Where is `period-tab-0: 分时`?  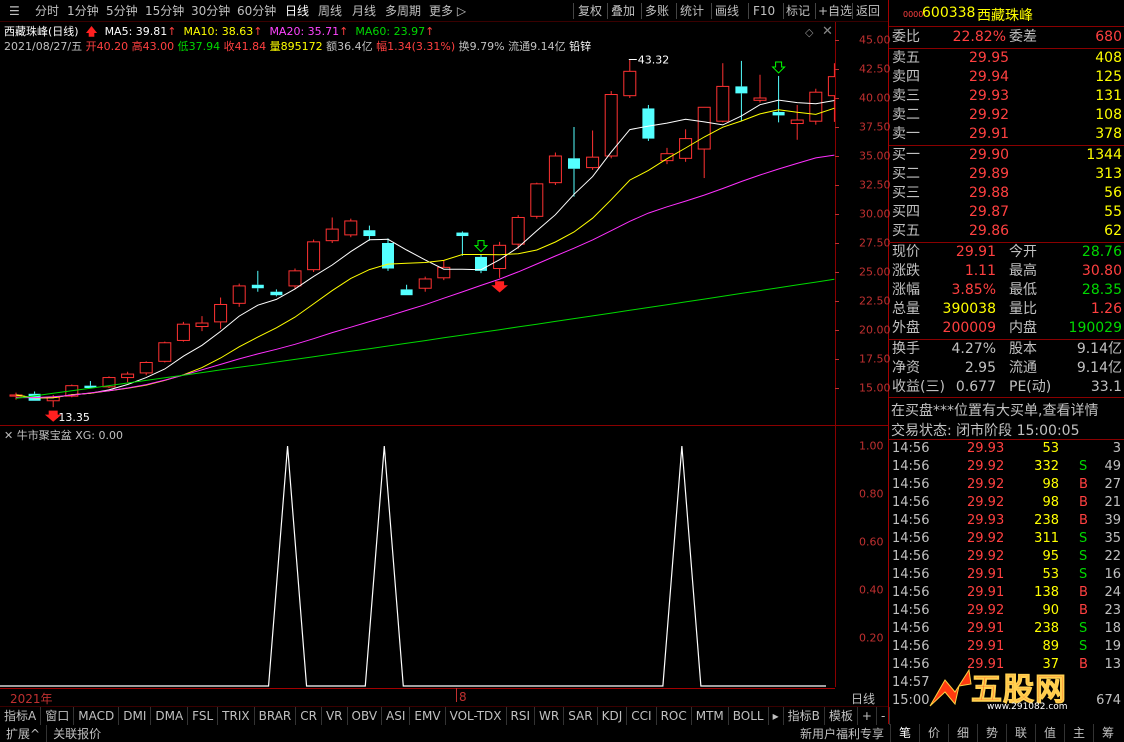 period-tab-0: 分时 is located at coordinates (47, 11).